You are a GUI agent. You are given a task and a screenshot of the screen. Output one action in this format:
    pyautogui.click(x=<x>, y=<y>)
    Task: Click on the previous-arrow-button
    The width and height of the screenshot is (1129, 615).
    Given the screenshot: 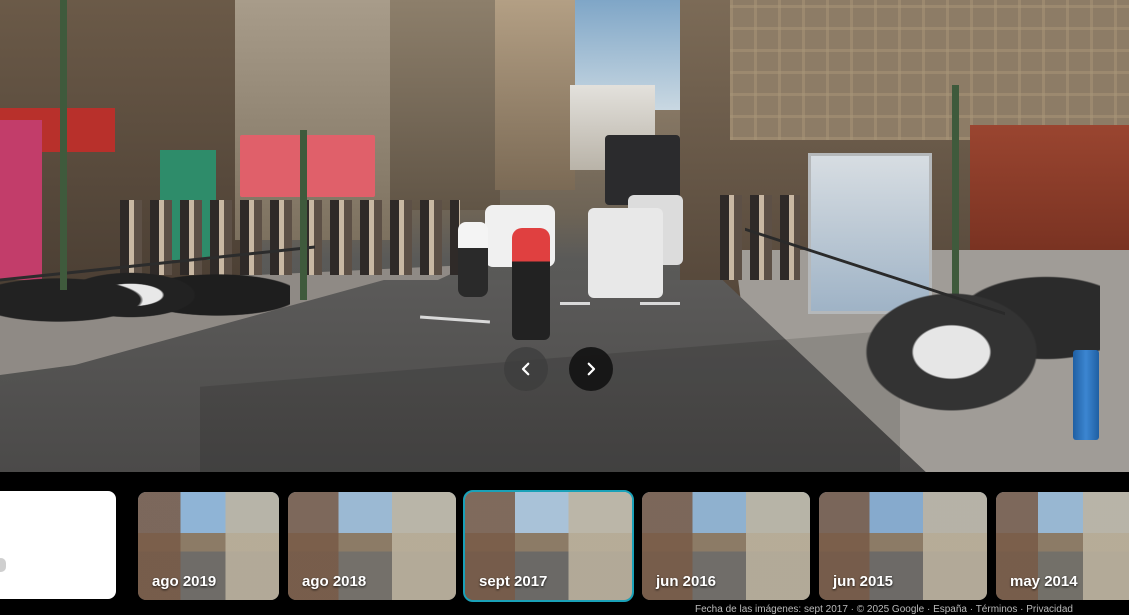 What is the action you would take?
    pyautogui.click(x=526, y=369)
    